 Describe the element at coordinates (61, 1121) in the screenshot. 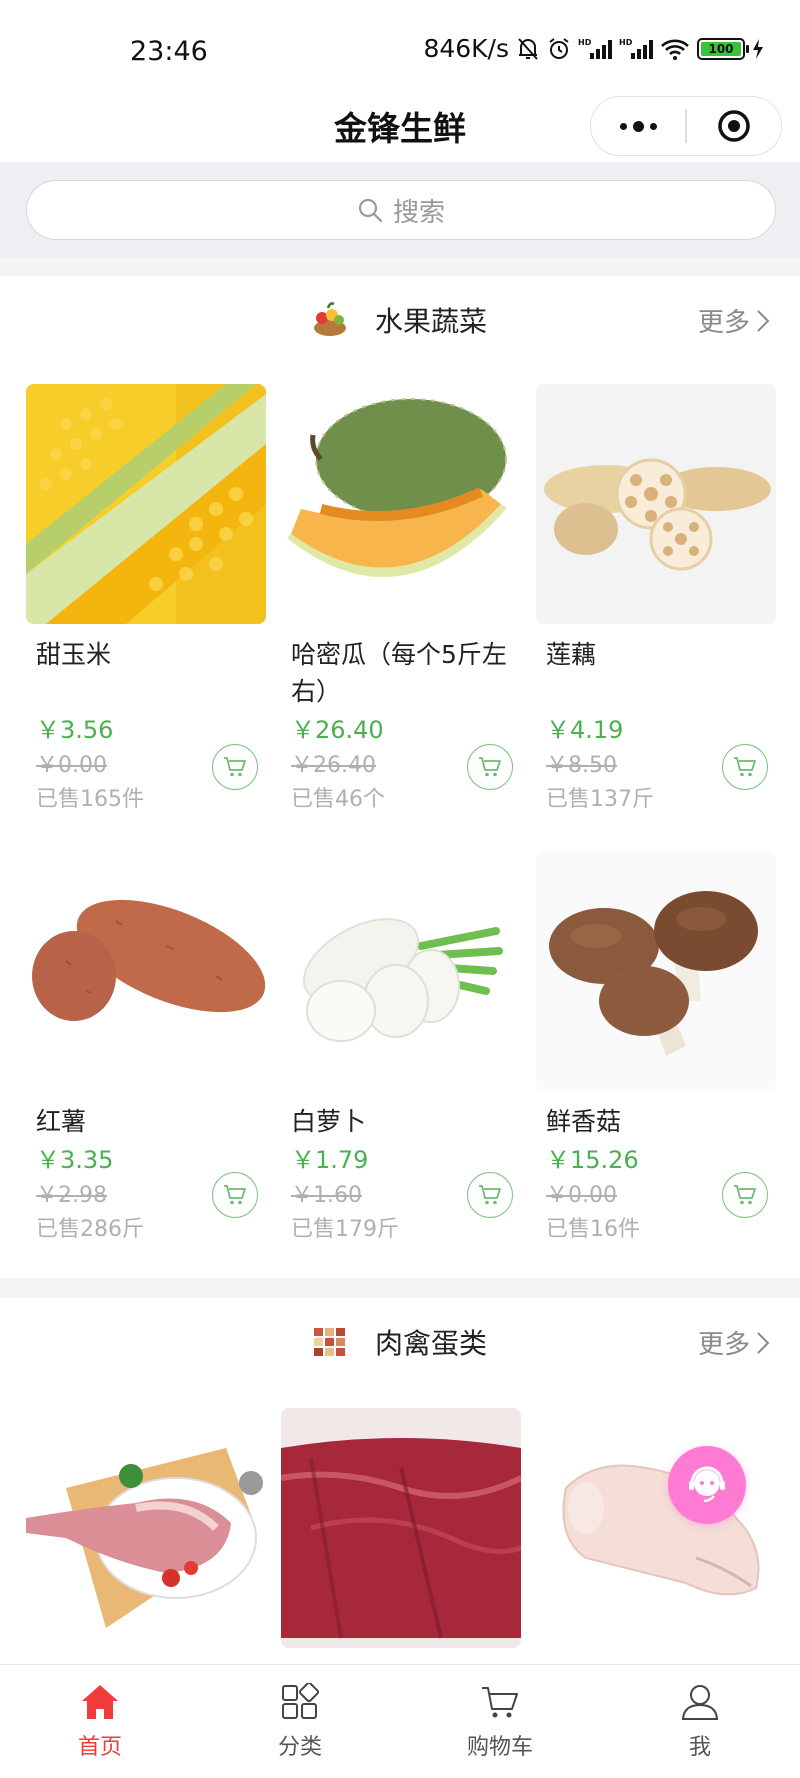

I see `product-name: 红薯` at that location.